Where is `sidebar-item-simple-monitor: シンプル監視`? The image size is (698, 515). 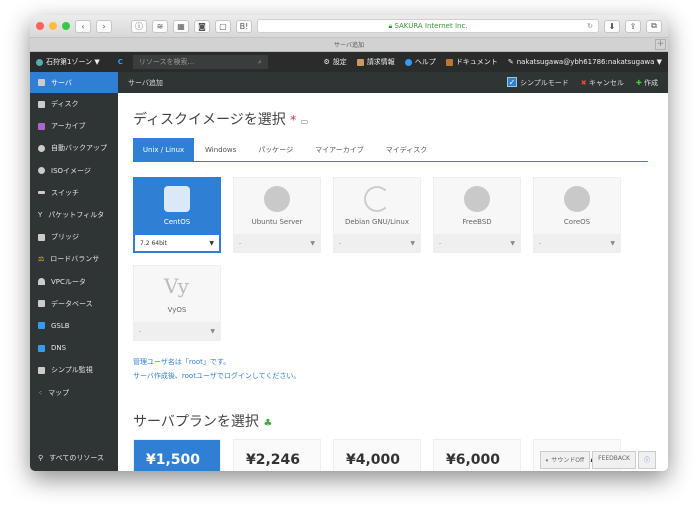
sidebar-item-simple-monitor: シンプル監視 is located at coordinates (74, 370).